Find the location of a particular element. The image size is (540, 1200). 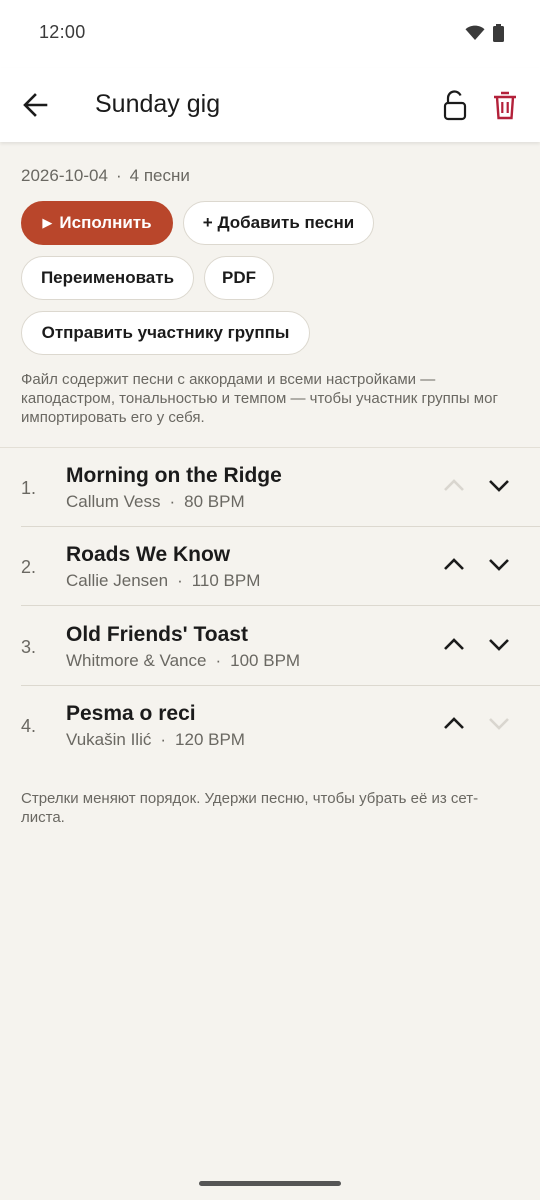

song-row: 2. Roads We Know Callie Jensen · 110 BPM is located at coordinates (270, 566).